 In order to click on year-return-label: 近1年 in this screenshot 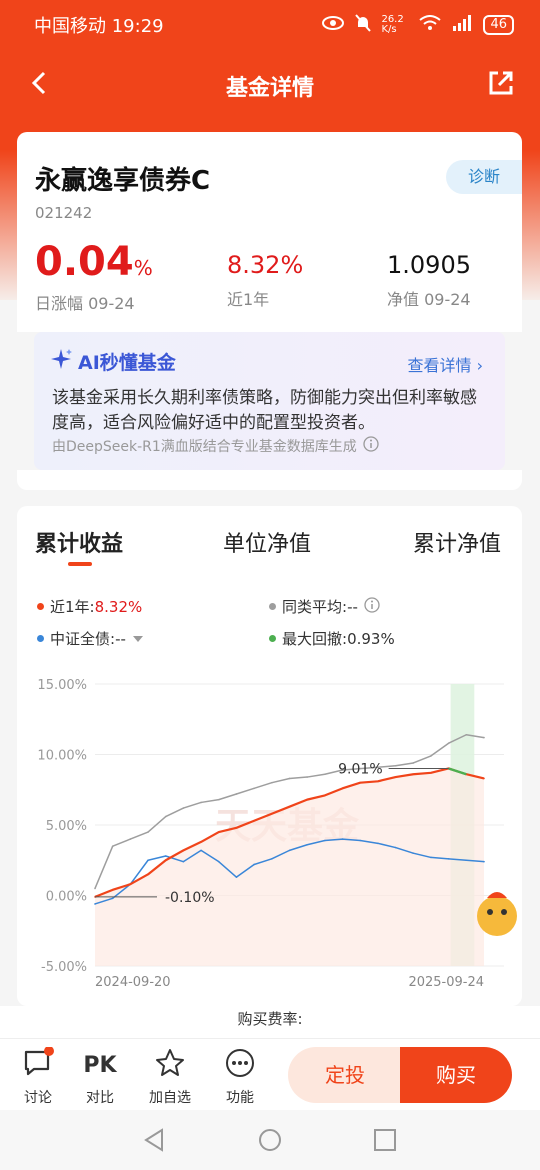, I will do `click(248, 299)`.